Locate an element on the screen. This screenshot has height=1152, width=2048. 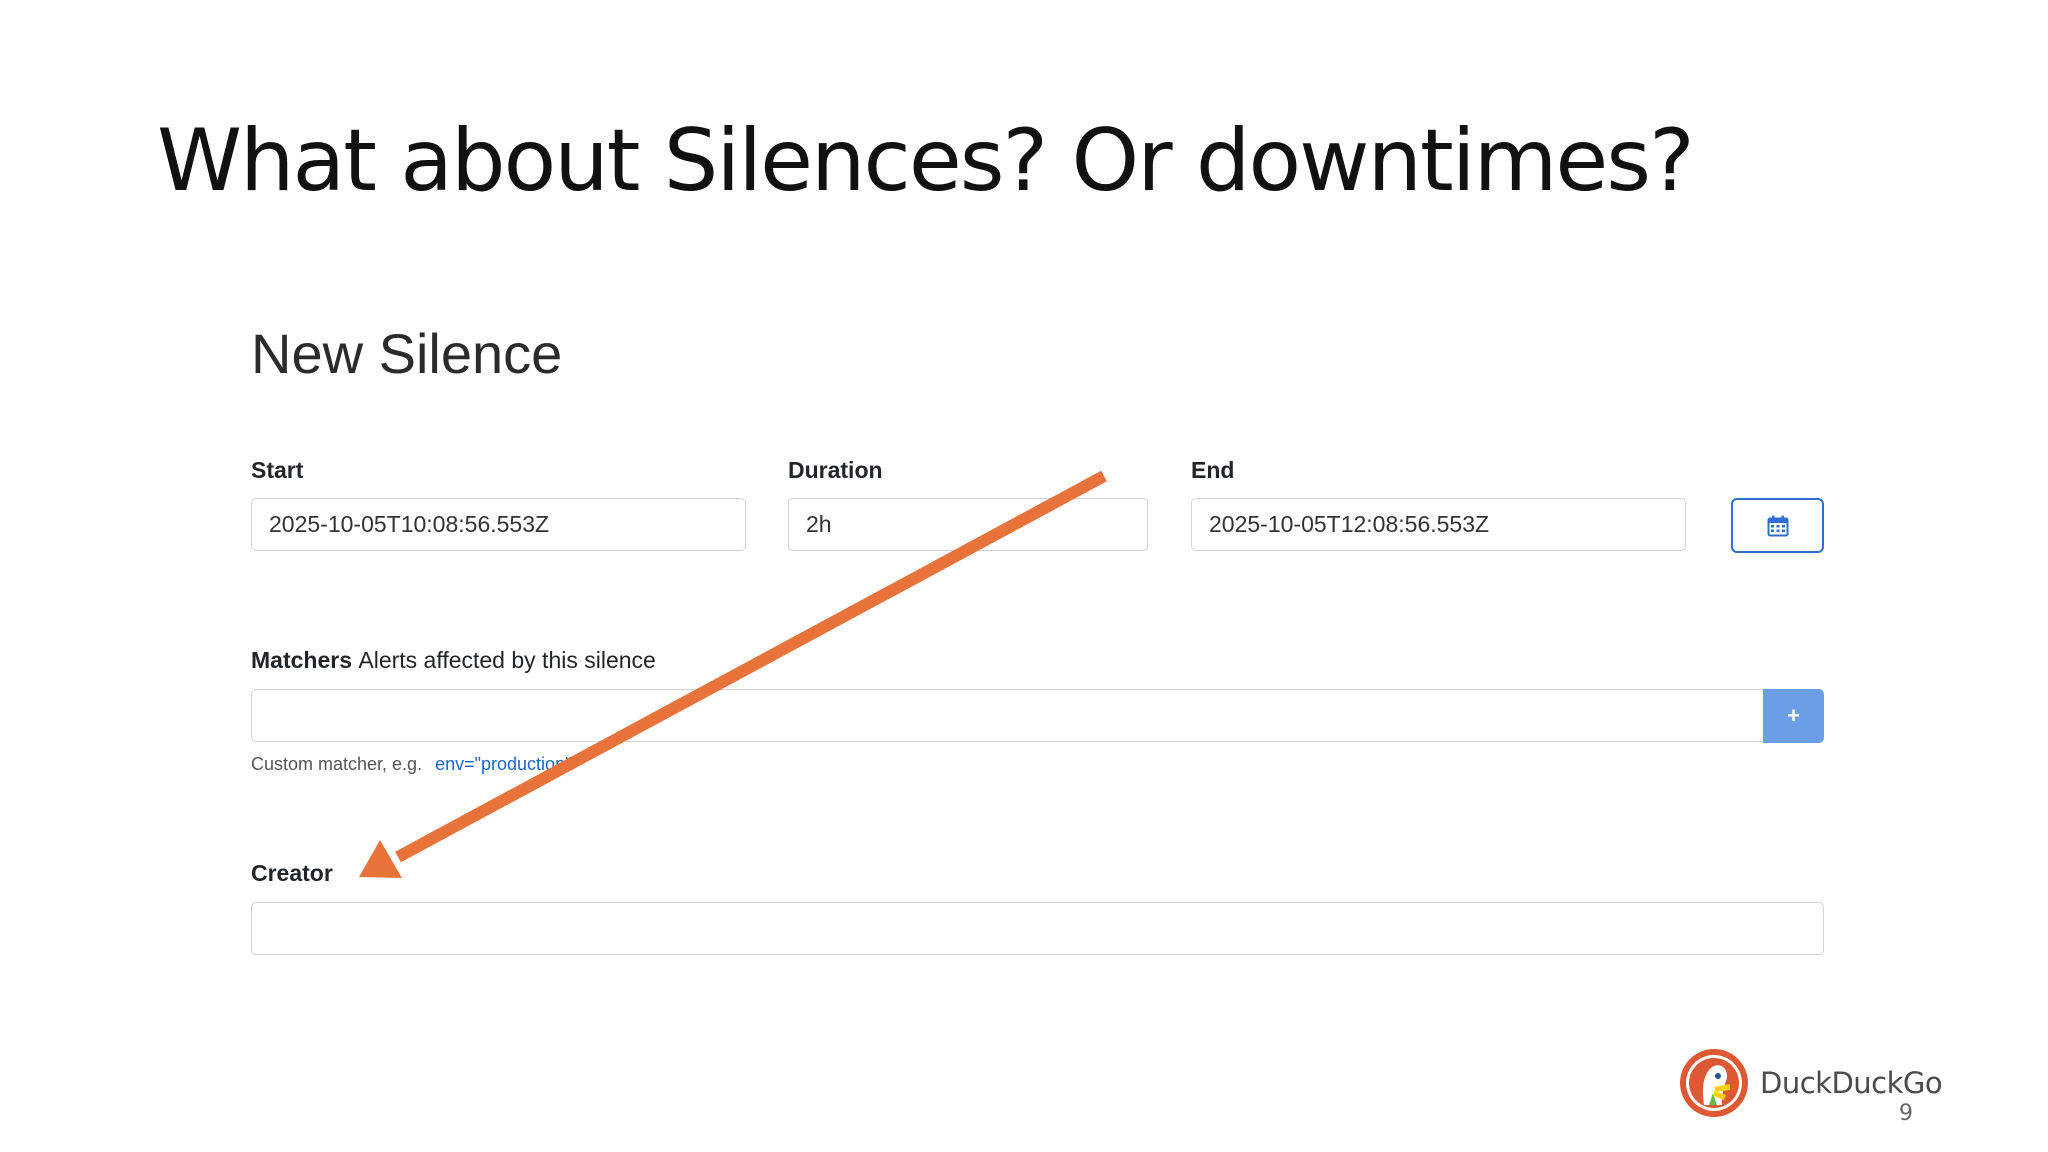
end-value: 2025-10-05T12:08:56.553Z is located at coordinates (1349, 524).